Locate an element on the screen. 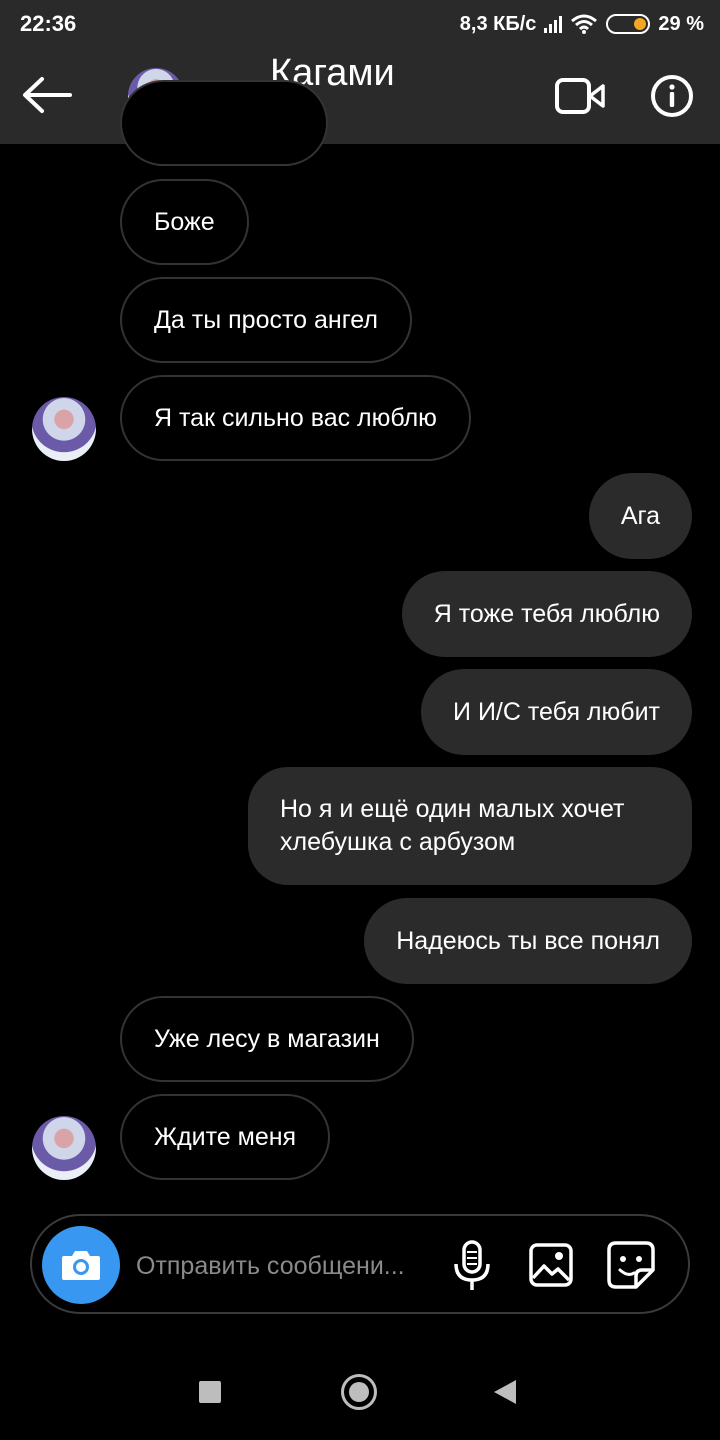  message-incoming: Боже is located at coordinates (184, 222).